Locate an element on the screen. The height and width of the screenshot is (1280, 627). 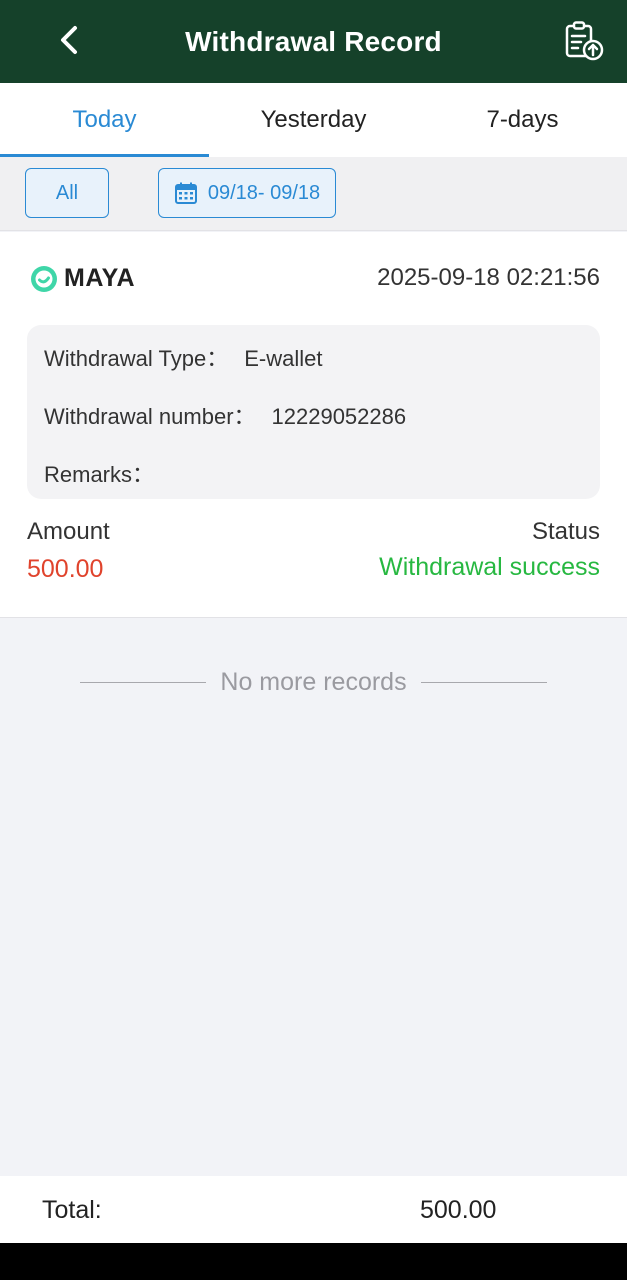
system-navigation-bar is located at coordinates (313, 1261).